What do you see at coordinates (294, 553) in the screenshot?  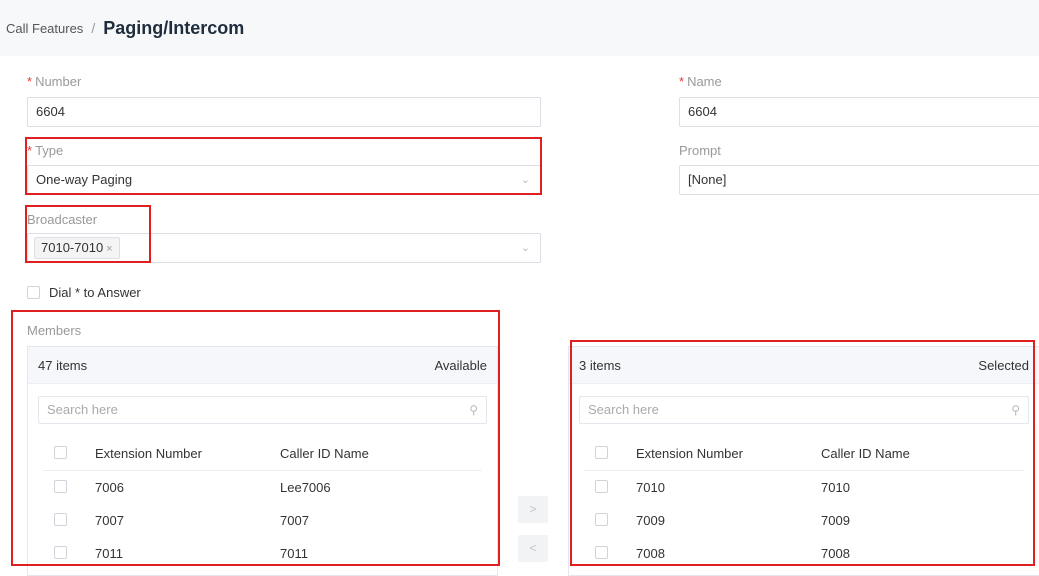 I see `cell-caller-id: 7011` at bounding box center [294, 553].